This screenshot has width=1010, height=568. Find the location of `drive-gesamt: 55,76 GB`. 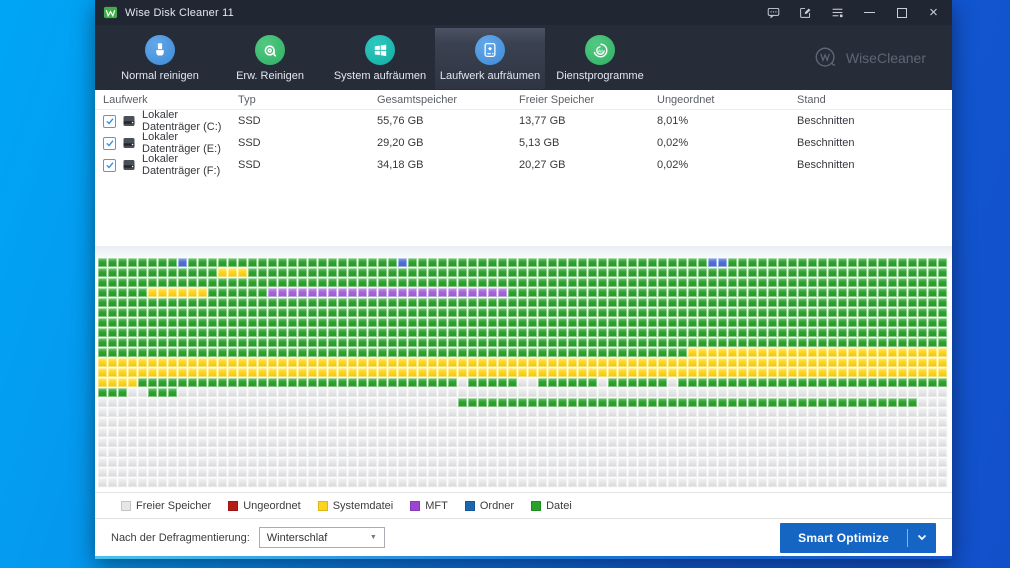

drive-gesamt: 55,76 GB is located at coordinates (400, 121).